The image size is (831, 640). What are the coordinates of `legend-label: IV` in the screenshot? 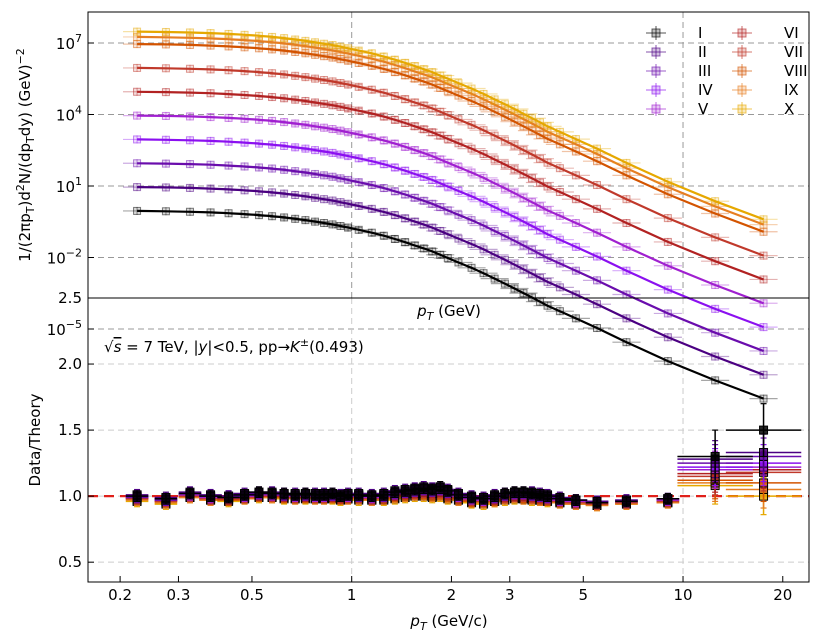 It's located at (705, 90).